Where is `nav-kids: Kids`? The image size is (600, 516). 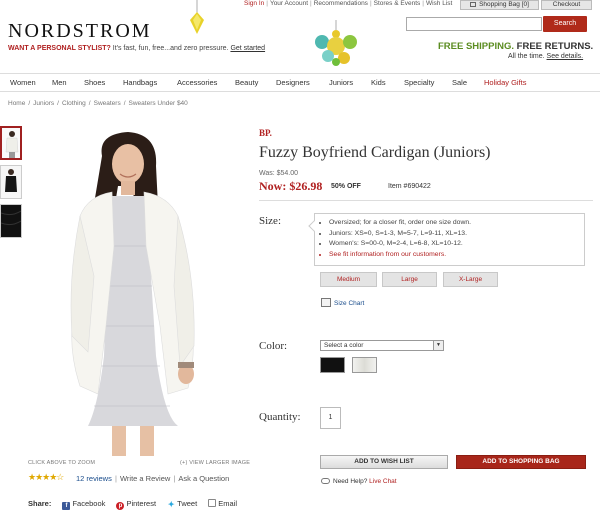
nav-kids: Kids is located at coordinates (378, 82).